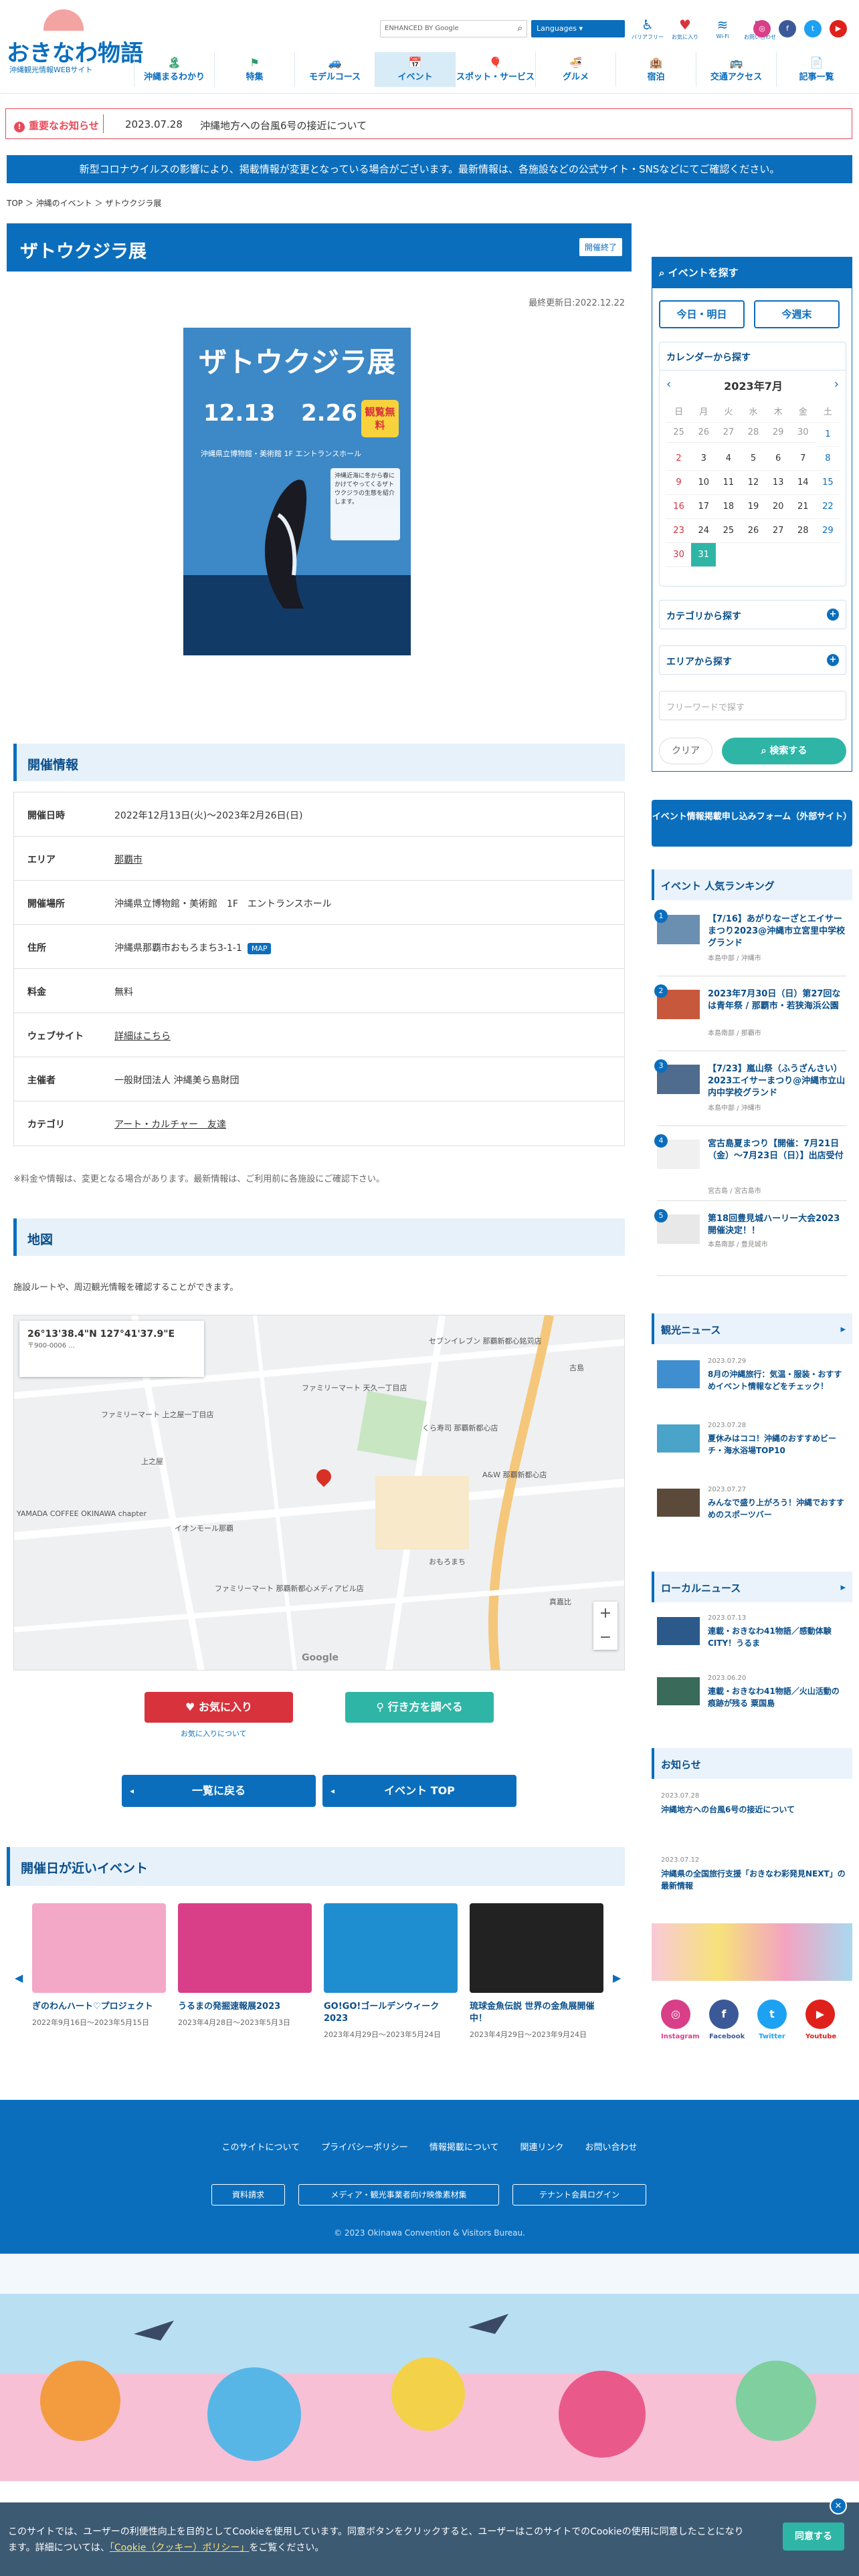  I want to click on footer-link: このサイトについて, so click(260, 2148).